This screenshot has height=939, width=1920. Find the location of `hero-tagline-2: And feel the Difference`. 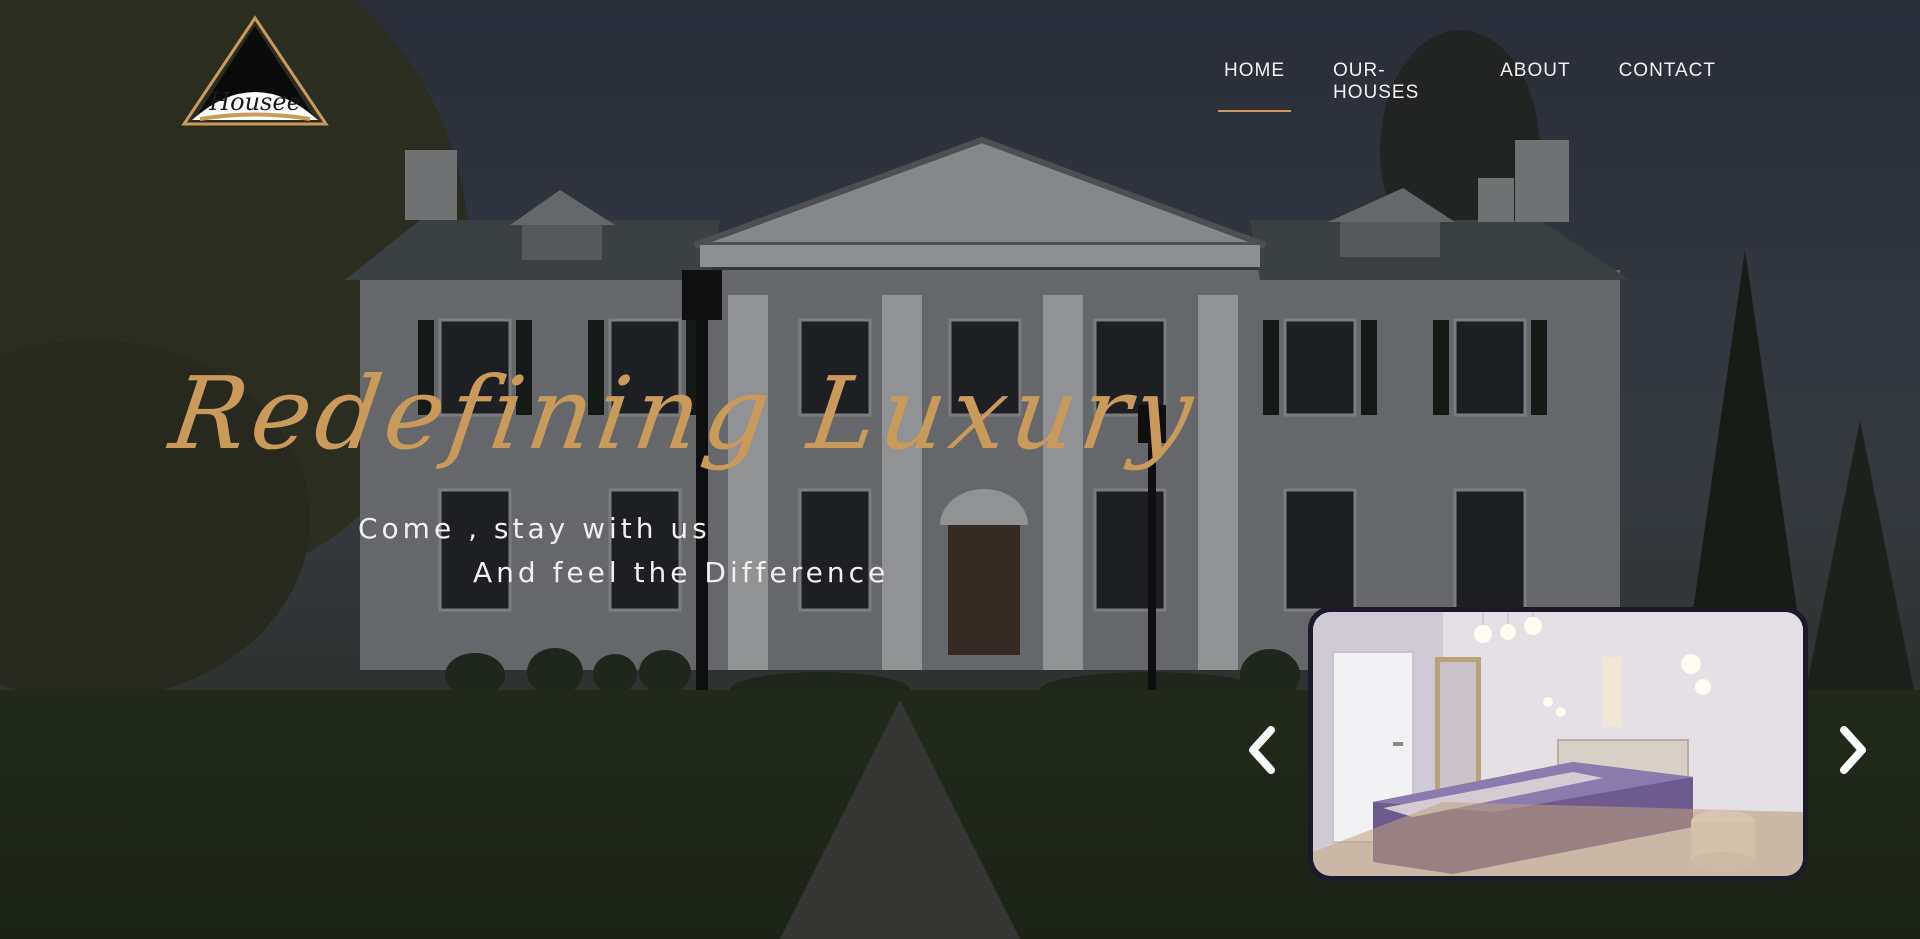

hero-tagline-2: And feel the Difference is located at coordinates (681, 572).